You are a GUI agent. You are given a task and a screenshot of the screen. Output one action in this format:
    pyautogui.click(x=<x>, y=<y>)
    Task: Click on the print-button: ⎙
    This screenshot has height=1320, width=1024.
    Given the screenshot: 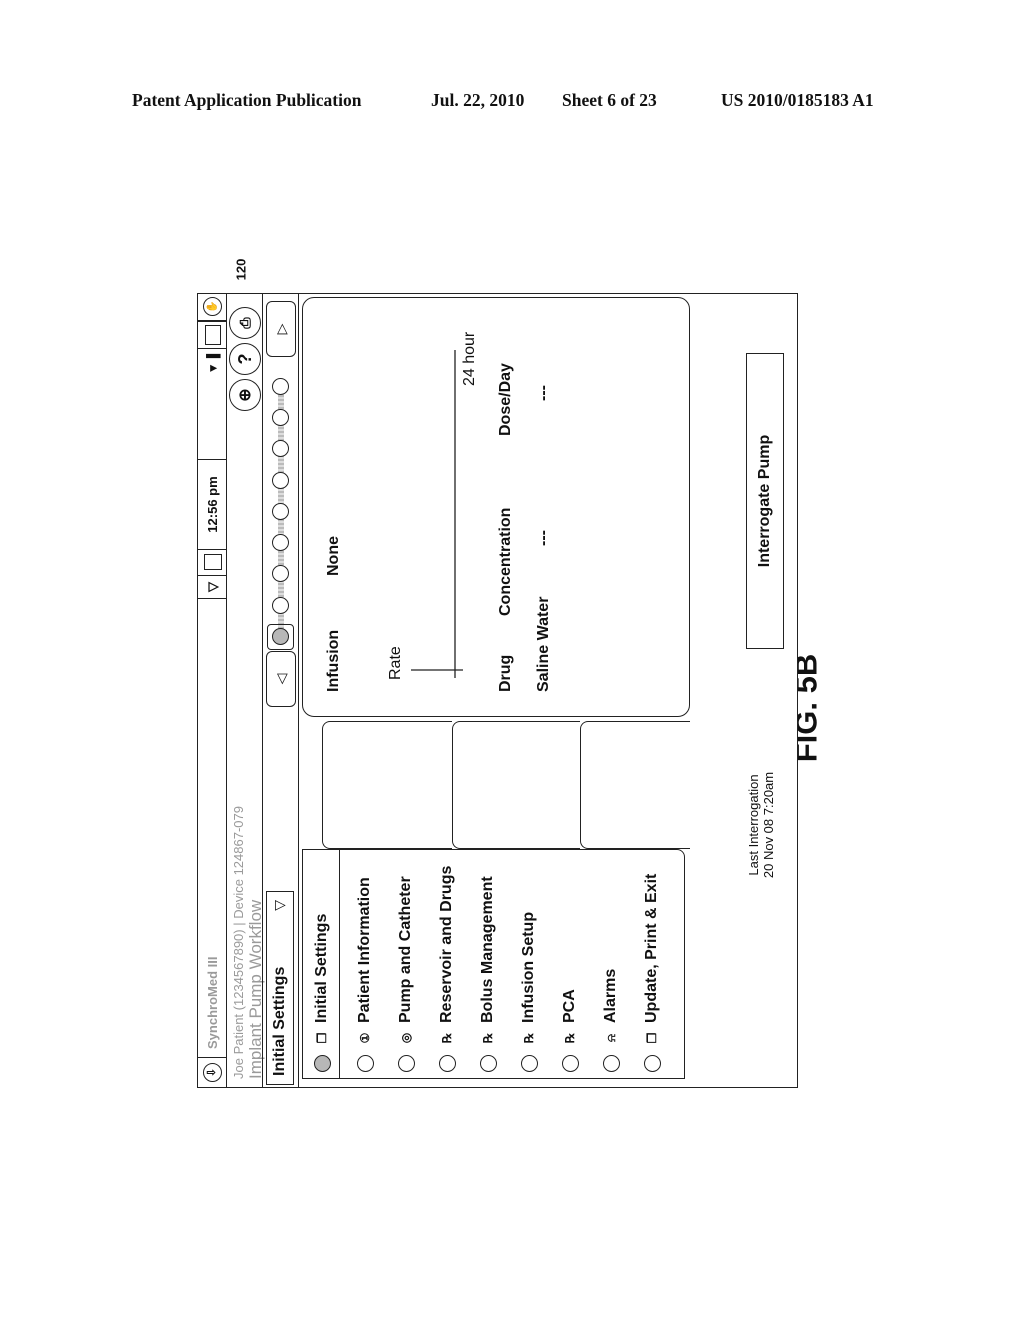 What is the action you would take?
    pyautogui.click(x=245, y=323)
    